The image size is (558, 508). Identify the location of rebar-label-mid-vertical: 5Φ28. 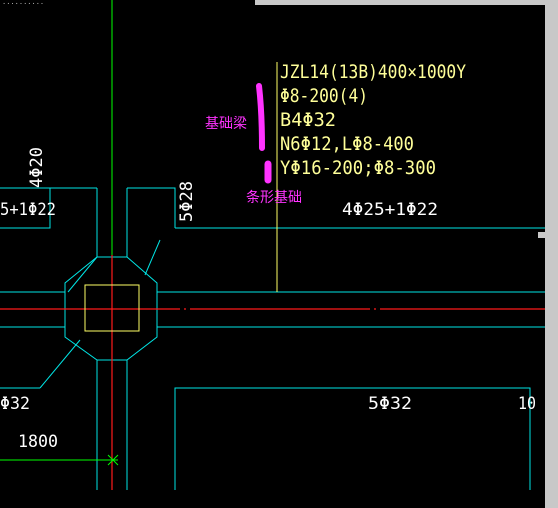
(187, 201).